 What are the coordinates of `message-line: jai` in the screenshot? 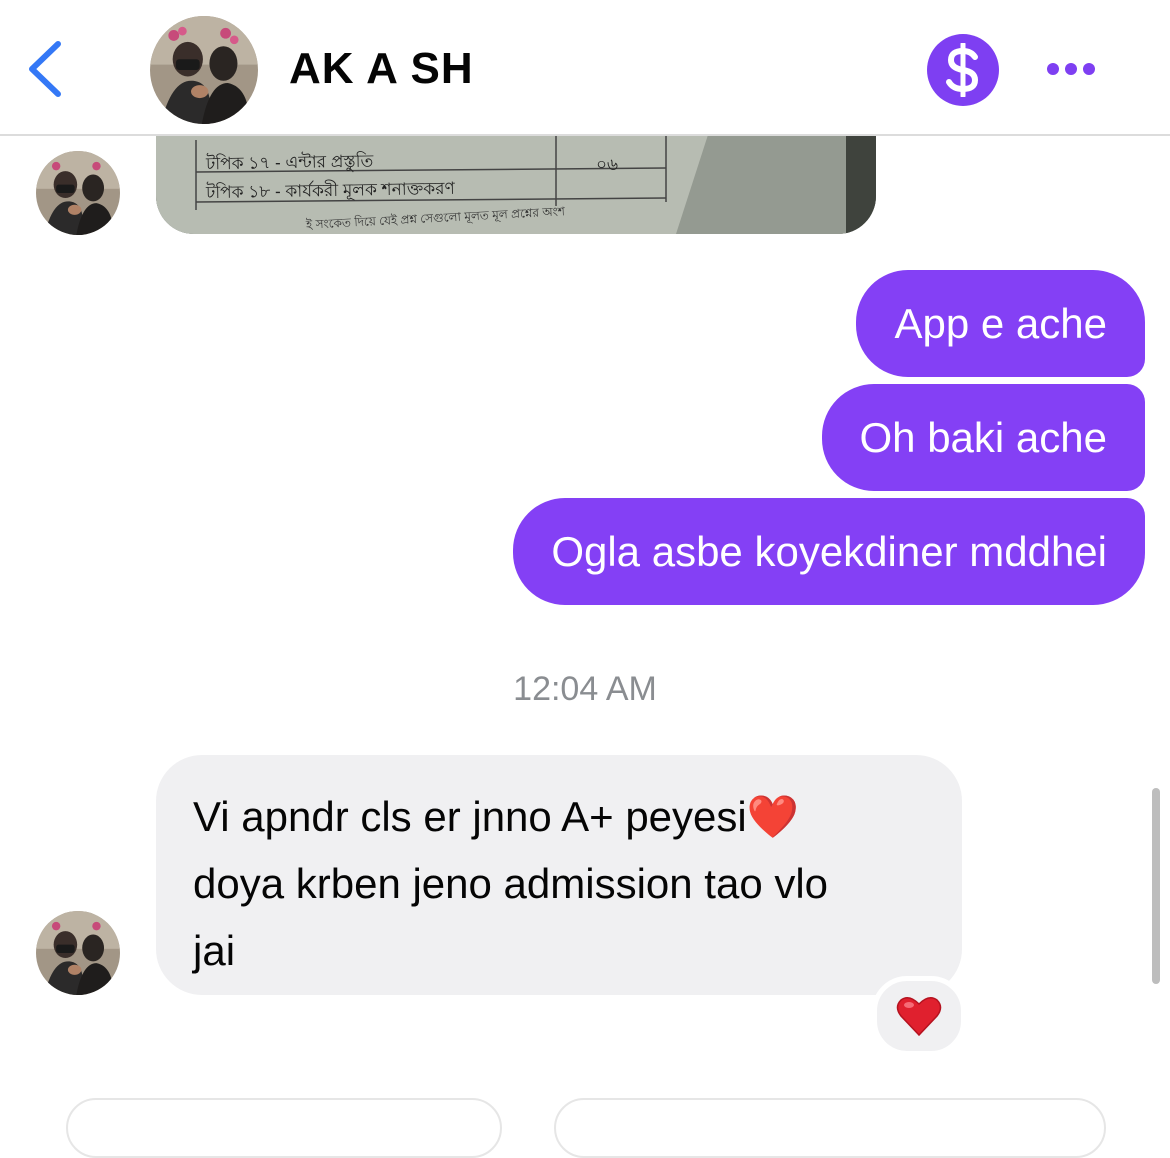 It's located at (214, 950).